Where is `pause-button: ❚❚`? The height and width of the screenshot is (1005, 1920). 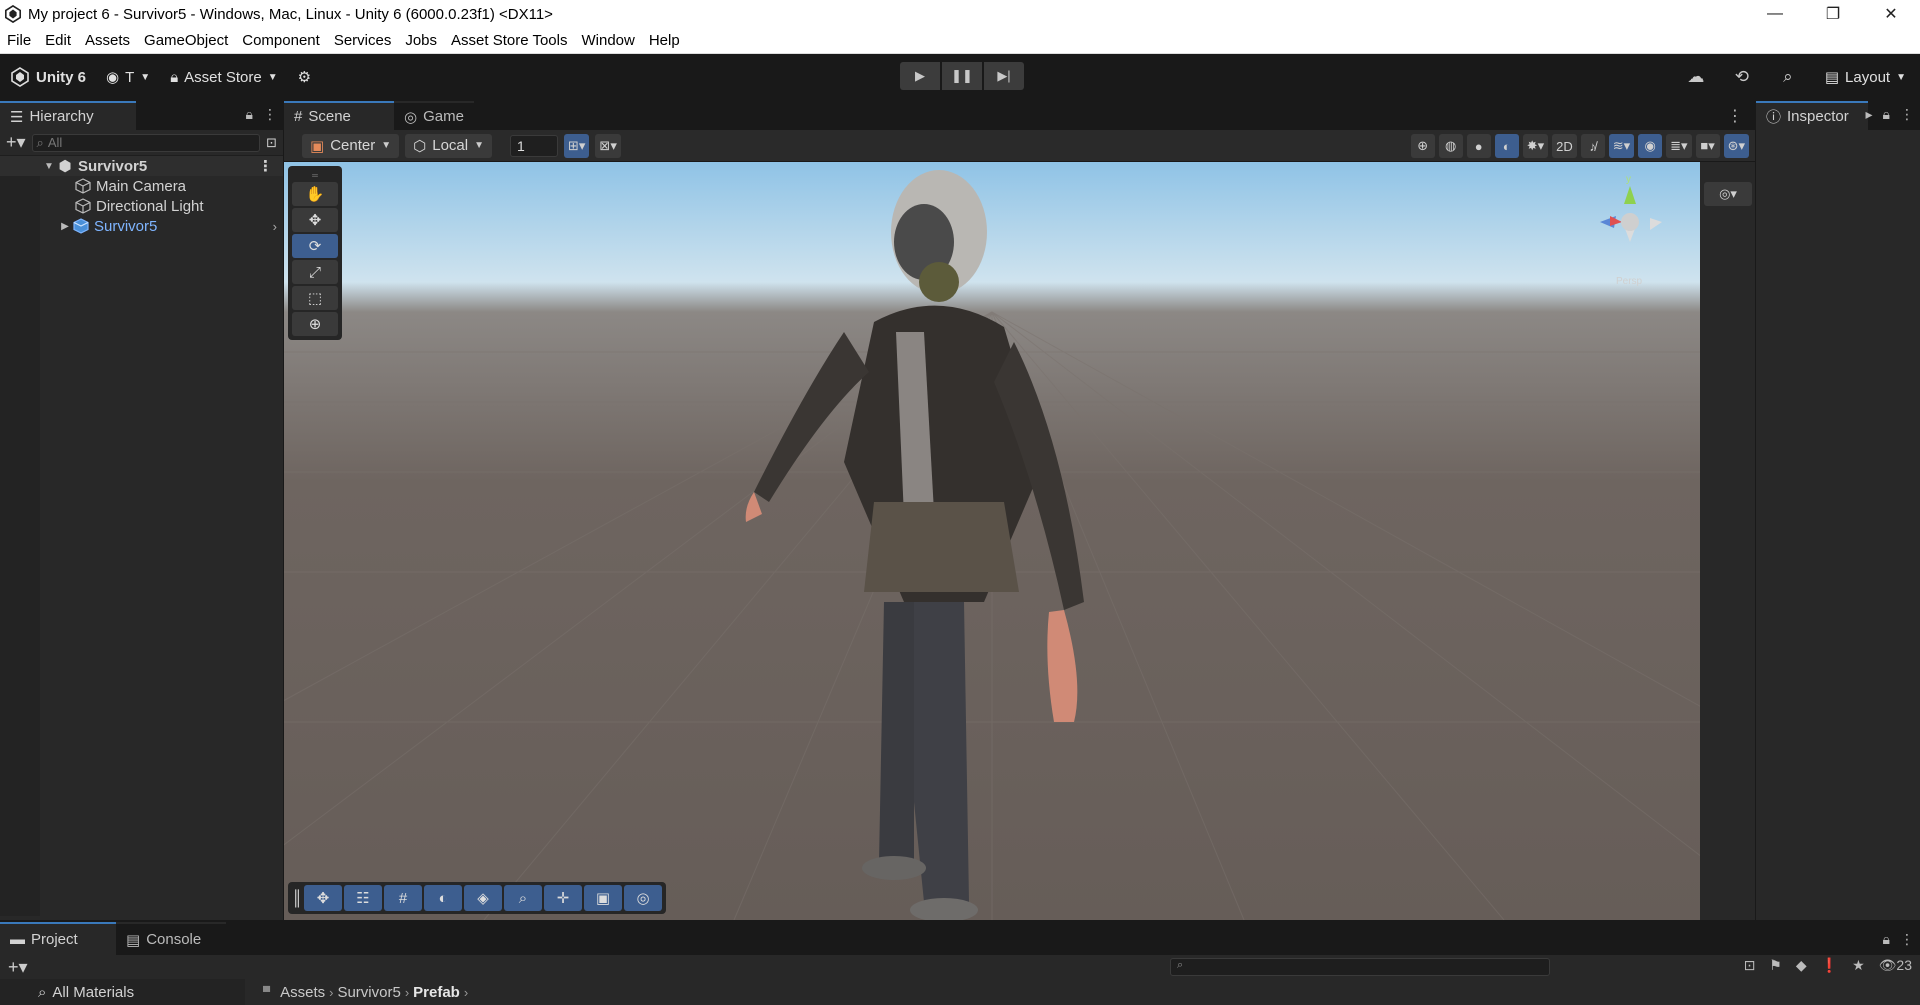 pause-button: ❚❚ is located at coordinates (962, 76).